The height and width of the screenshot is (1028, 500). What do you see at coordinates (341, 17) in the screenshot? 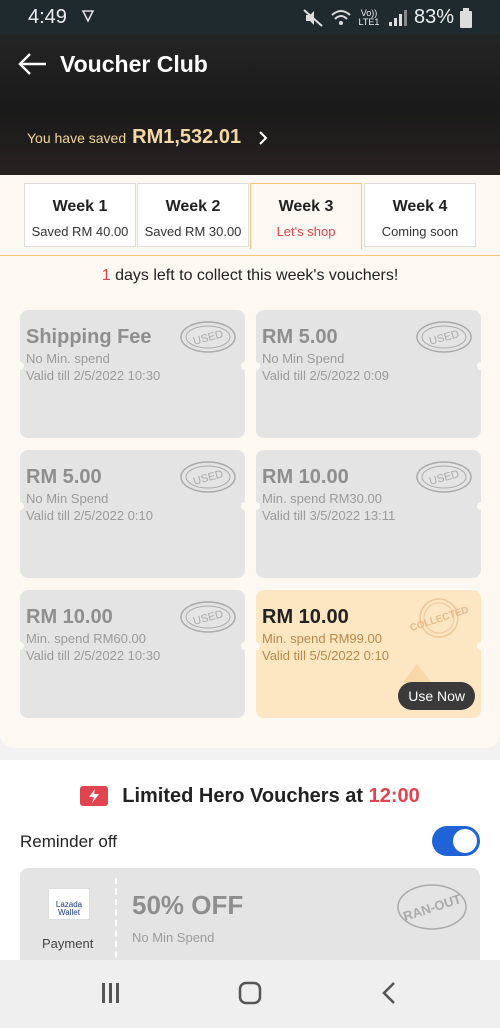
I see `wifi-icon` at bounding box center [341, 17].